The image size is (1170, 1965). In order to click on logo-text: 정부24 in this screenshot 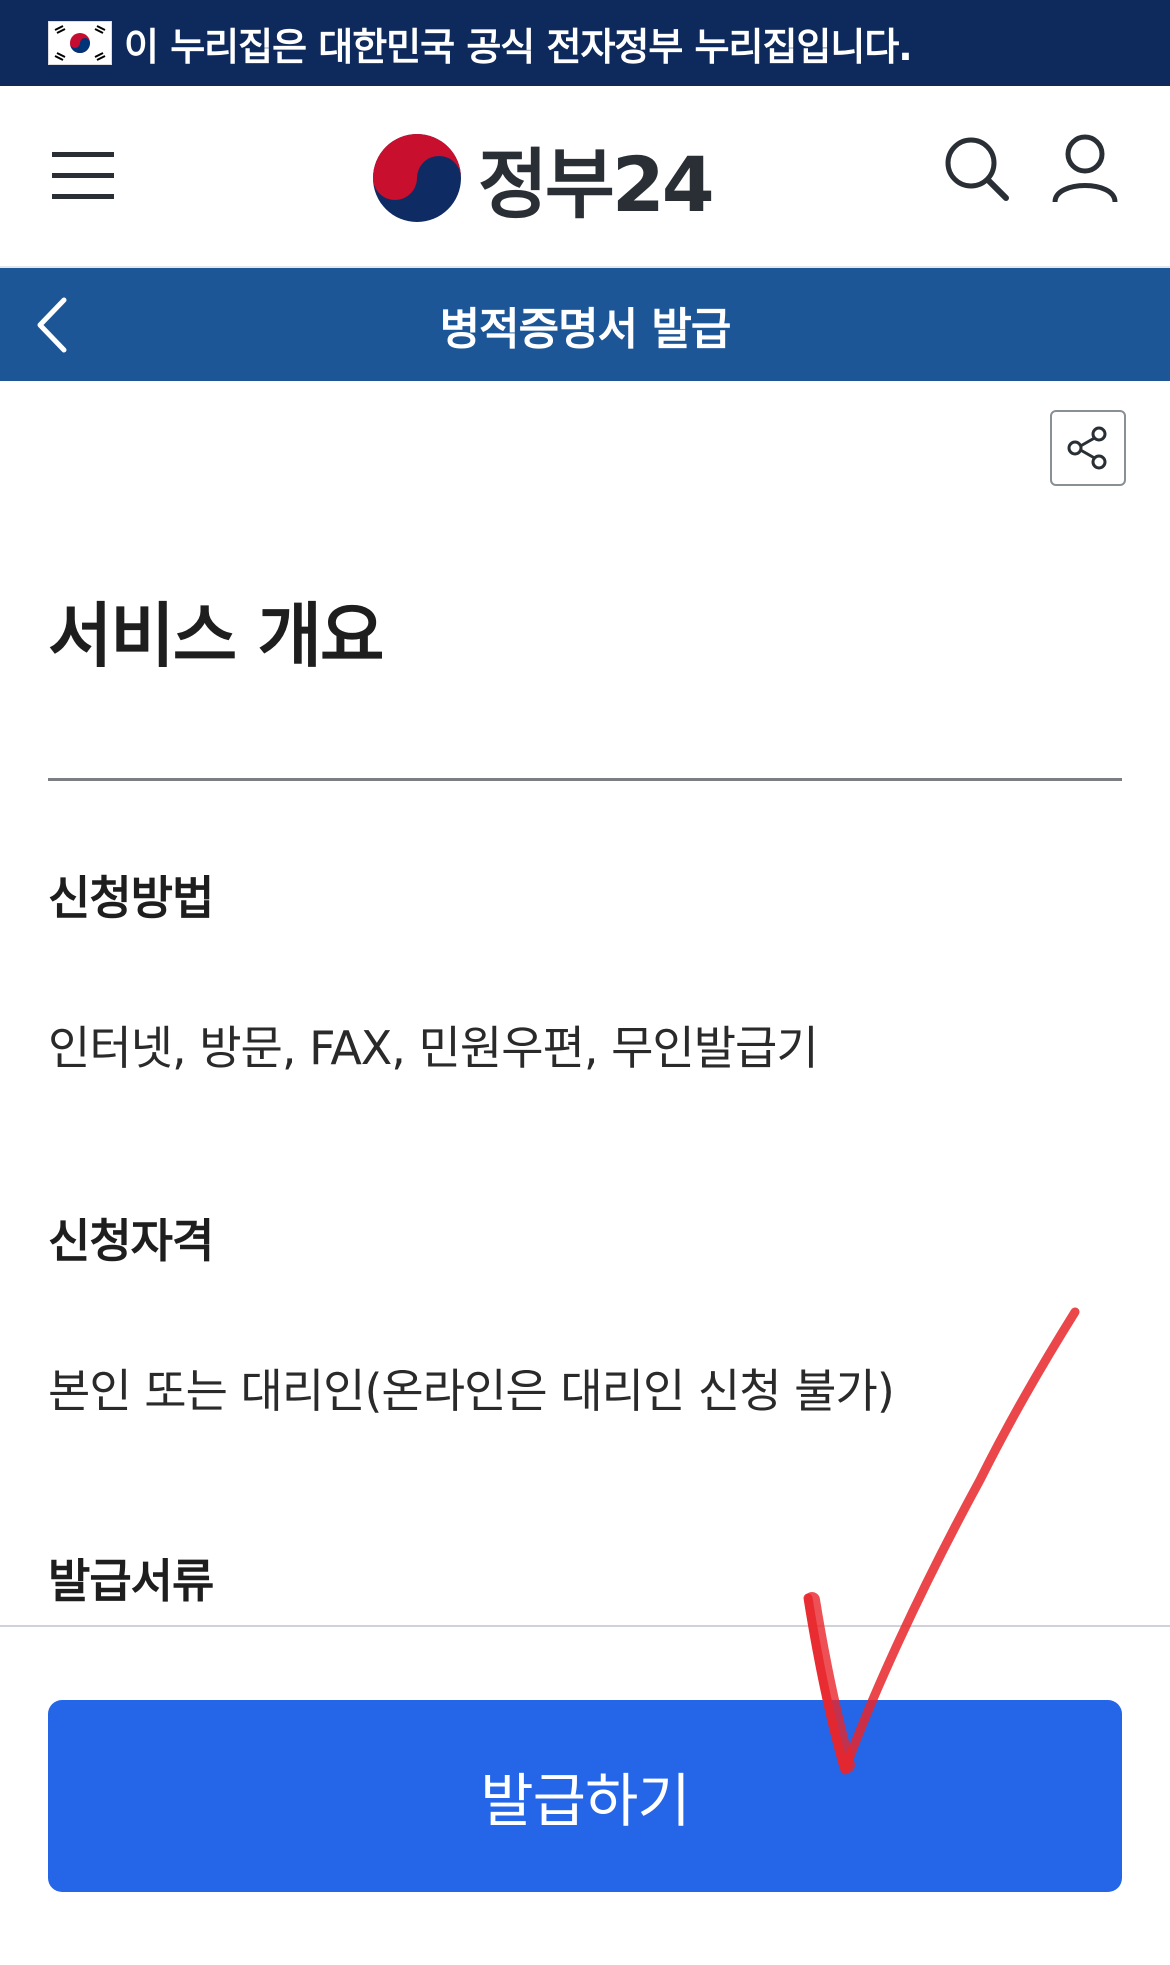, I will do `click(596, 184)`.